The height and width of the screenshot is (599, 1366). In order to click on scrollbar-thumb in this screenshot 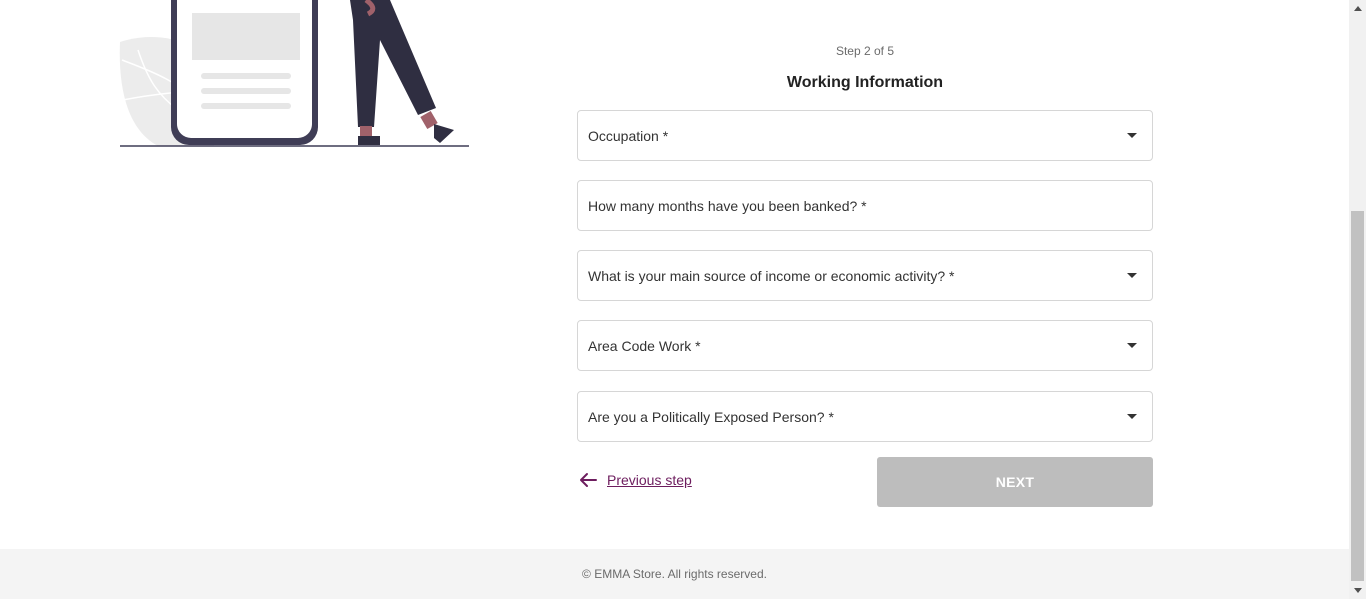, I will do `click(1357, 396)`.